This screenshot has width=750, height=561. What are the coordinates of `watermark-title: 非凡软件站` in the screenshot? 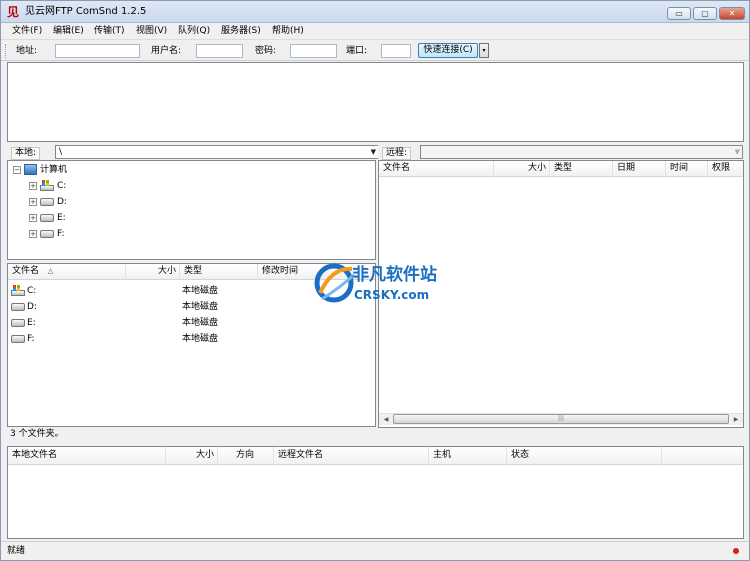 It's located at (394, 275).